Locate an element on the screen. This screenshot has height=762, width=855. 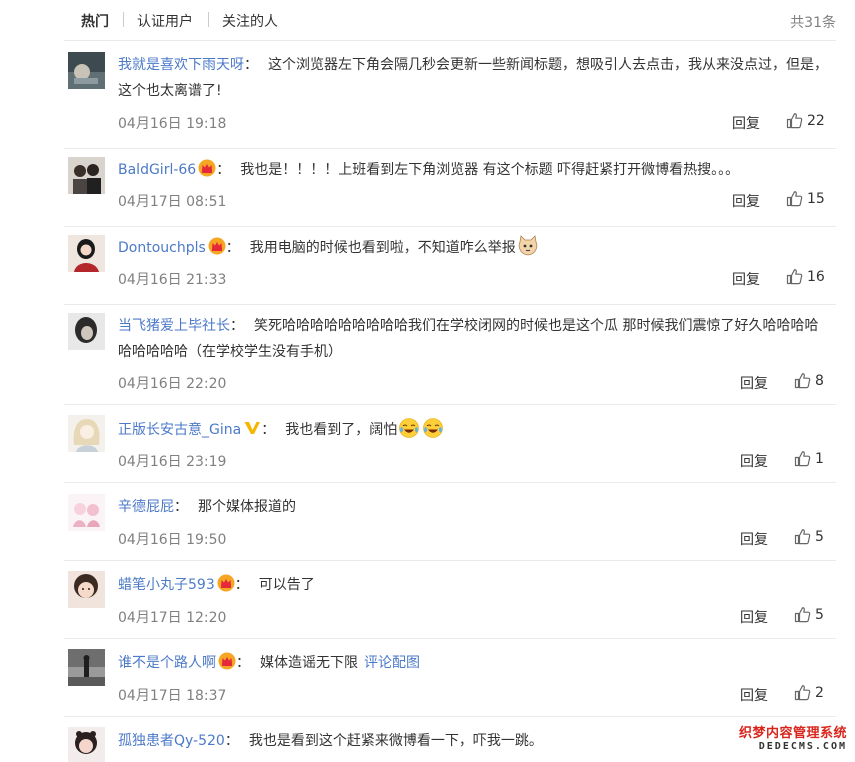
username-link: 谁不是个路人啊 is located at coordinates (167, 663).